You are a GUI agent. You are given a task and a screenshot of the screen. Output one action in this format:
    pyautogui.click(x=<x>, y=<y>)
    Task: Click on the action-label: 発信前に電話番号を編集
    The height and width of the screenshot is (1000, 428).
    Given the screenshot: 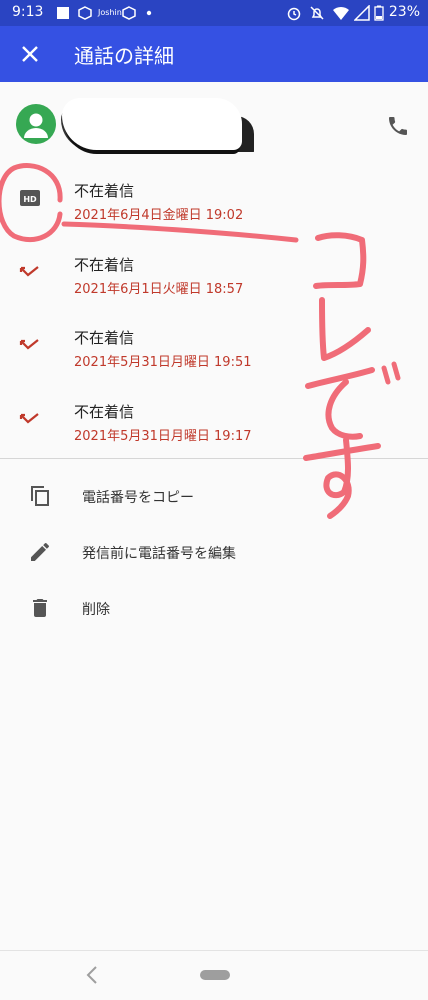 What is the action you would take?
    pyautogui.click(x=159, y=554)
    